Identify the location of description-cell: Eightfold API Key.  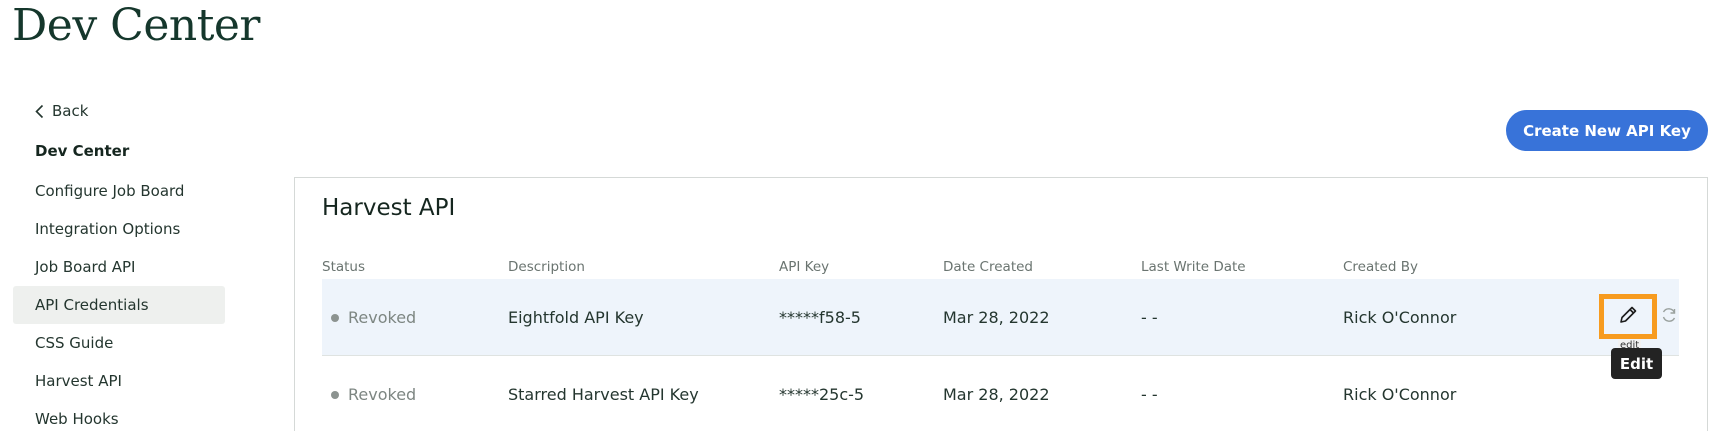
(576, 317).